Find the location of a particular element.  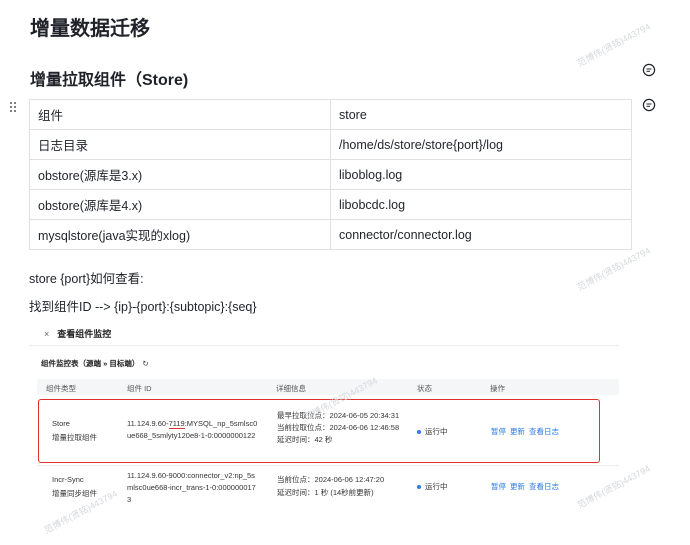

page-title: 增量数据迁移 is located at coordinates (90, 29).